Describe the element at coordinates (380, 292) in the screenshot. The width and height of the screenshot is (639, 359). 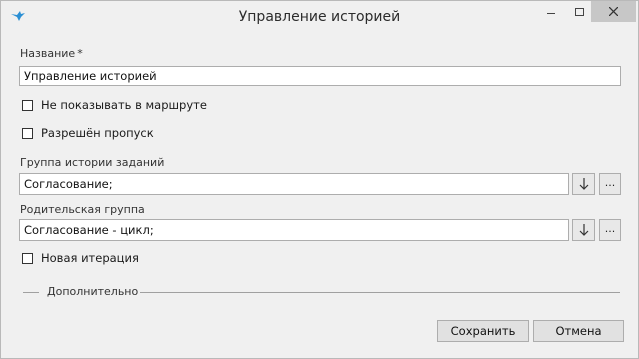
I see `section-divider-right` at that location.